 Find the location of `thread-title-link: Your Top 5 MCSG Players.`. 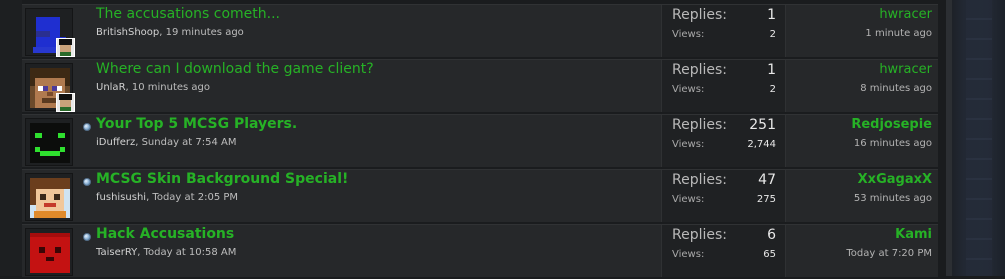

thread-title-link: Your Top 5 MCSG Players. is located at coordinates (196, 124).